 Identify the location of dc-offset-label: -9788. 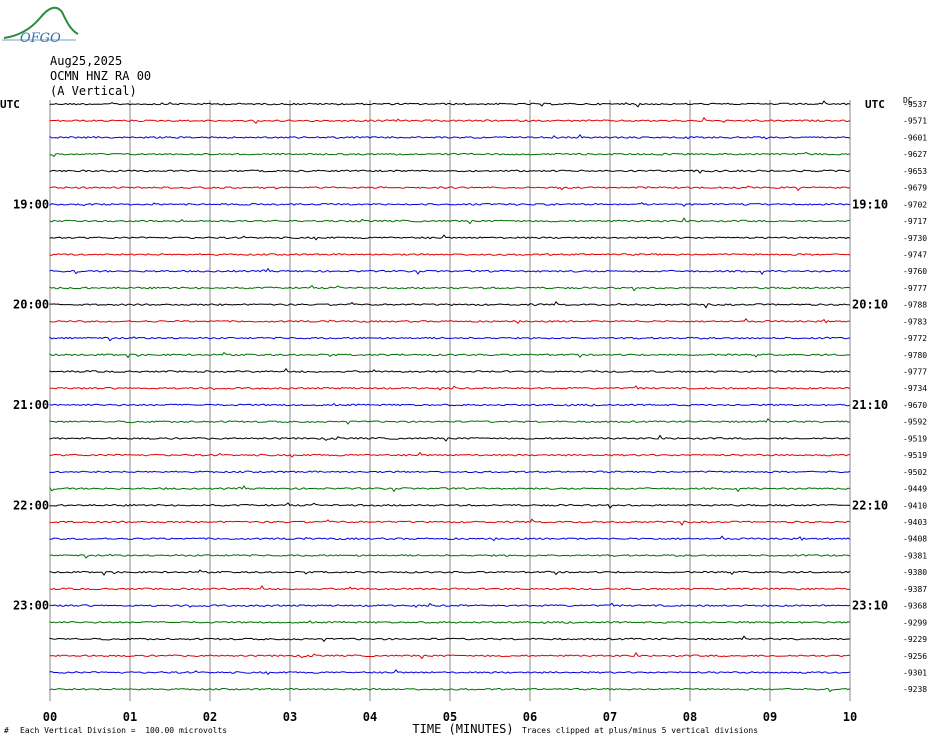
(915, 305).